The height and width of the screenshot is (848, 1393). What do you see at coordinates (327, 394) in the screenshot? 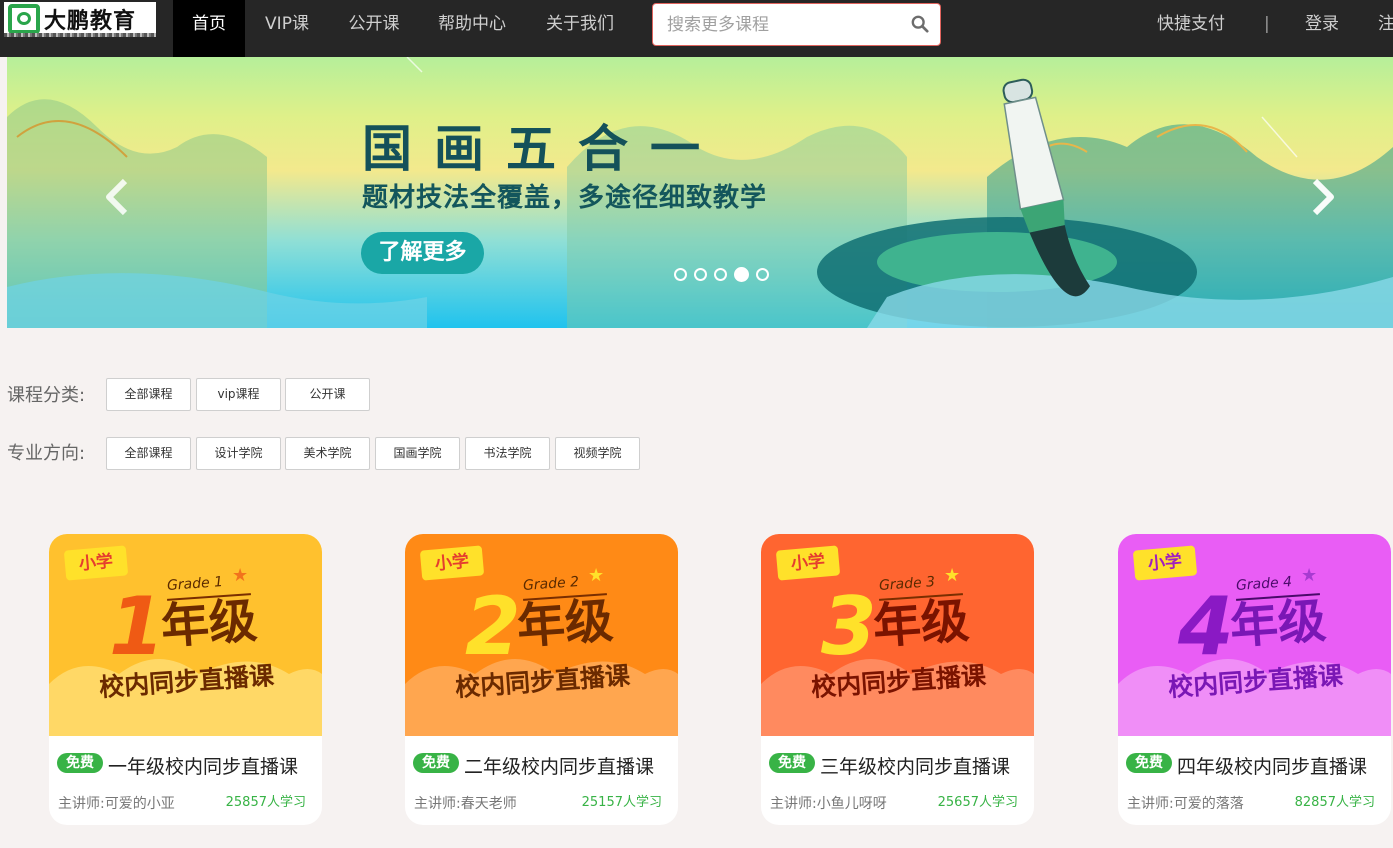
I see `category-chip-public: 公开课` at bounding box center [327, 394].